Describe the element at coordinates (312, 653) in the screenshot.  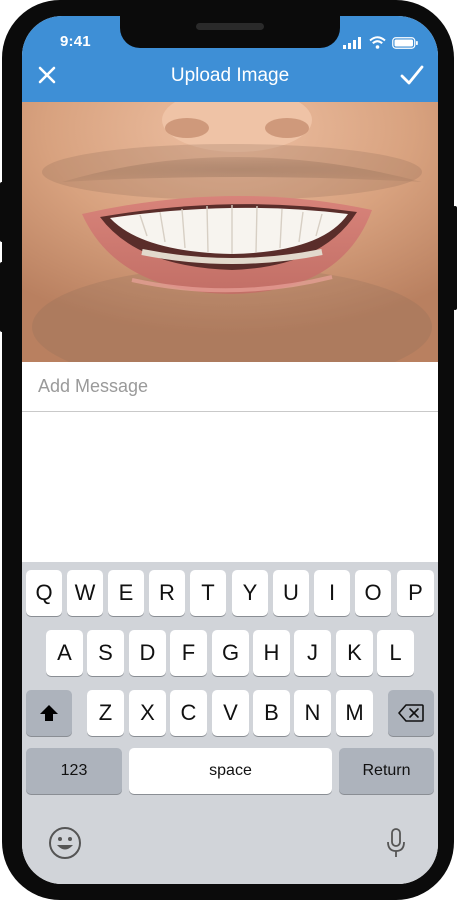
I see `key-j: J` at that location.